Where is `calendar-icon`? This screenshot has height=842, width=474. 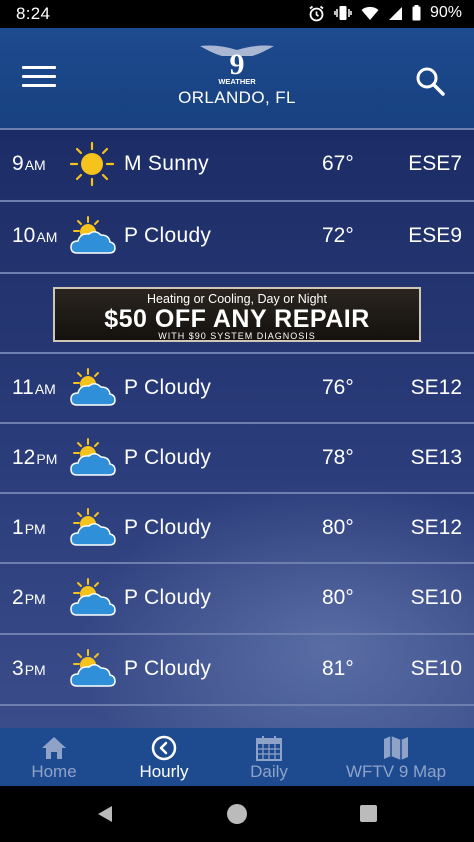 calendar-icon is located at coordinates (269, 748).